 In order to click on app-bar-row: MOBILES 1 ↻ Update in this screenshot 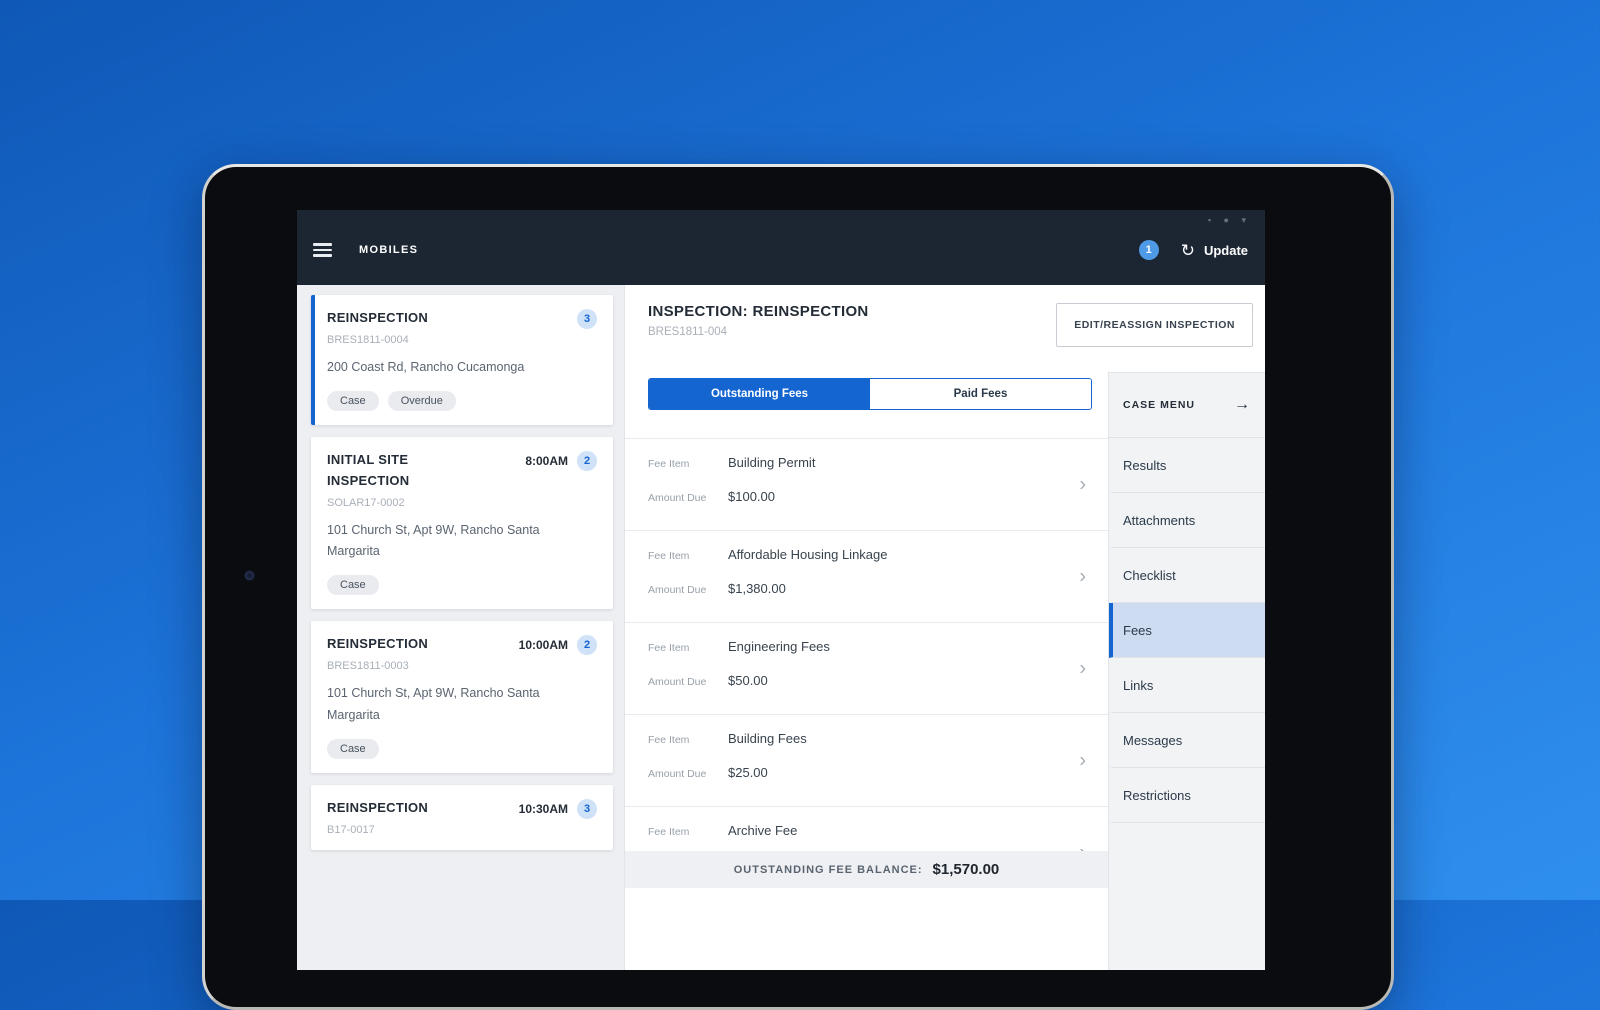, I will do `click(781, 250)`.